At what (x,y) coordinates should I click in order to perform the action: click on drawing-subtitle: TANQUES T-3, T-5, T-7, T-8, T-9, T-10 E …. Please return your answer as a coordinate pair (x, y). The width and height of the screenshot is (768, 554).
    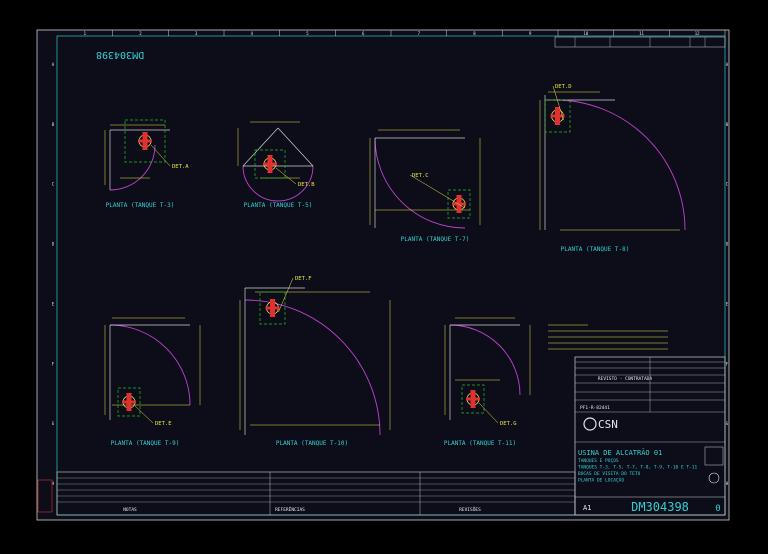
    Looking at the image, I should click on (637, 468).